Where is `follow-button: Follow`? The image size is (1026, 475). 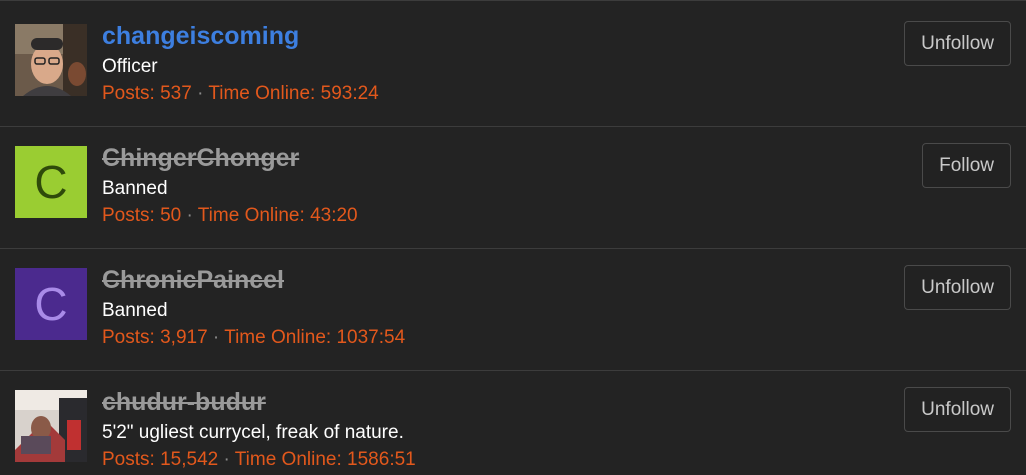 follow-button: Follow is located at coordinates (966, 165).